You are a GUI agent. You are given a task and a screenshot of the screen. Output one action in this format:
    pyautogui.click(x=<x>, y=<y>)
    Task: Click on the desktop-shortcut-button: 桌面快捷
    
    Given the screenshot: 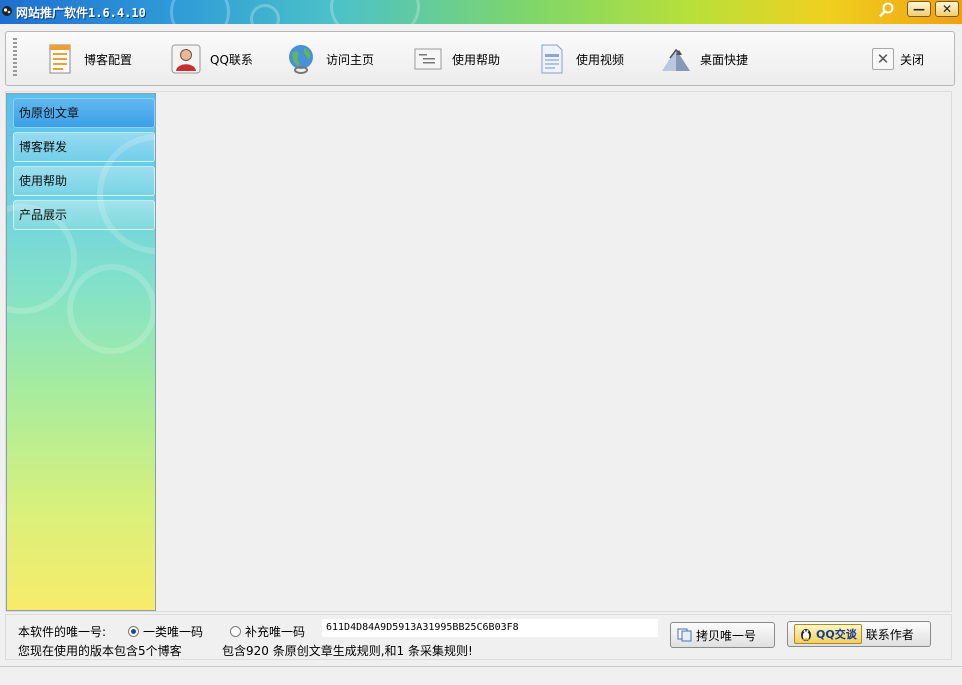 What is the action you would take?
    pyautogui.click(x=704, y=59)
    